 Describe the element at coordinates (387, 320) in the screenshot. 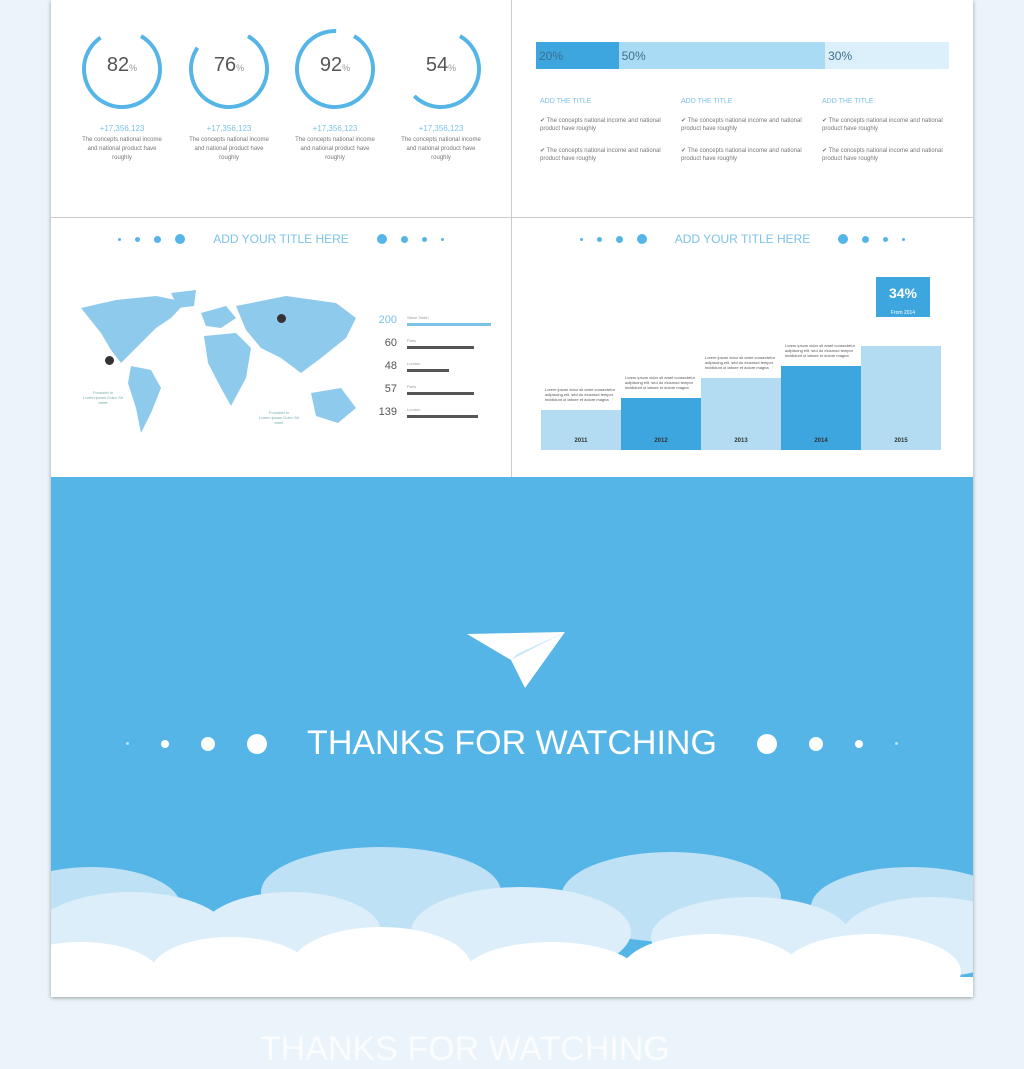

I see `stat-value: 200` at that location.